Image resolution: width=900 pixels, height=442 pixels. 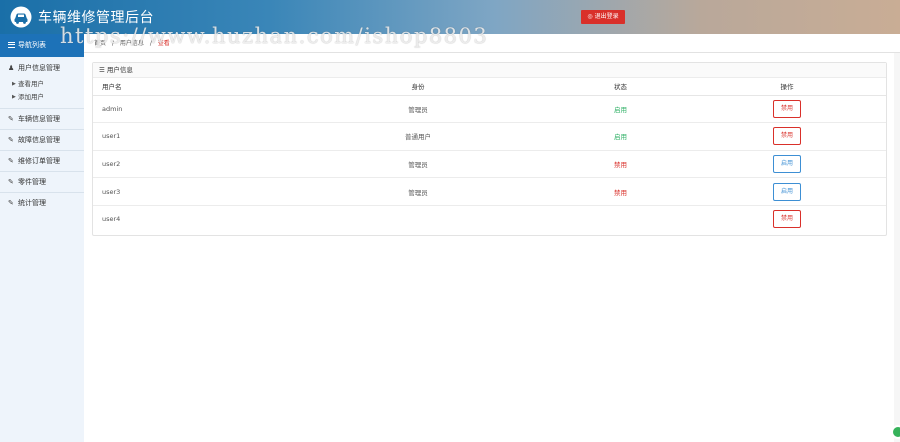 I want to click on sidebar-item-label: 维修订单管理, so click(x=39, y=161).